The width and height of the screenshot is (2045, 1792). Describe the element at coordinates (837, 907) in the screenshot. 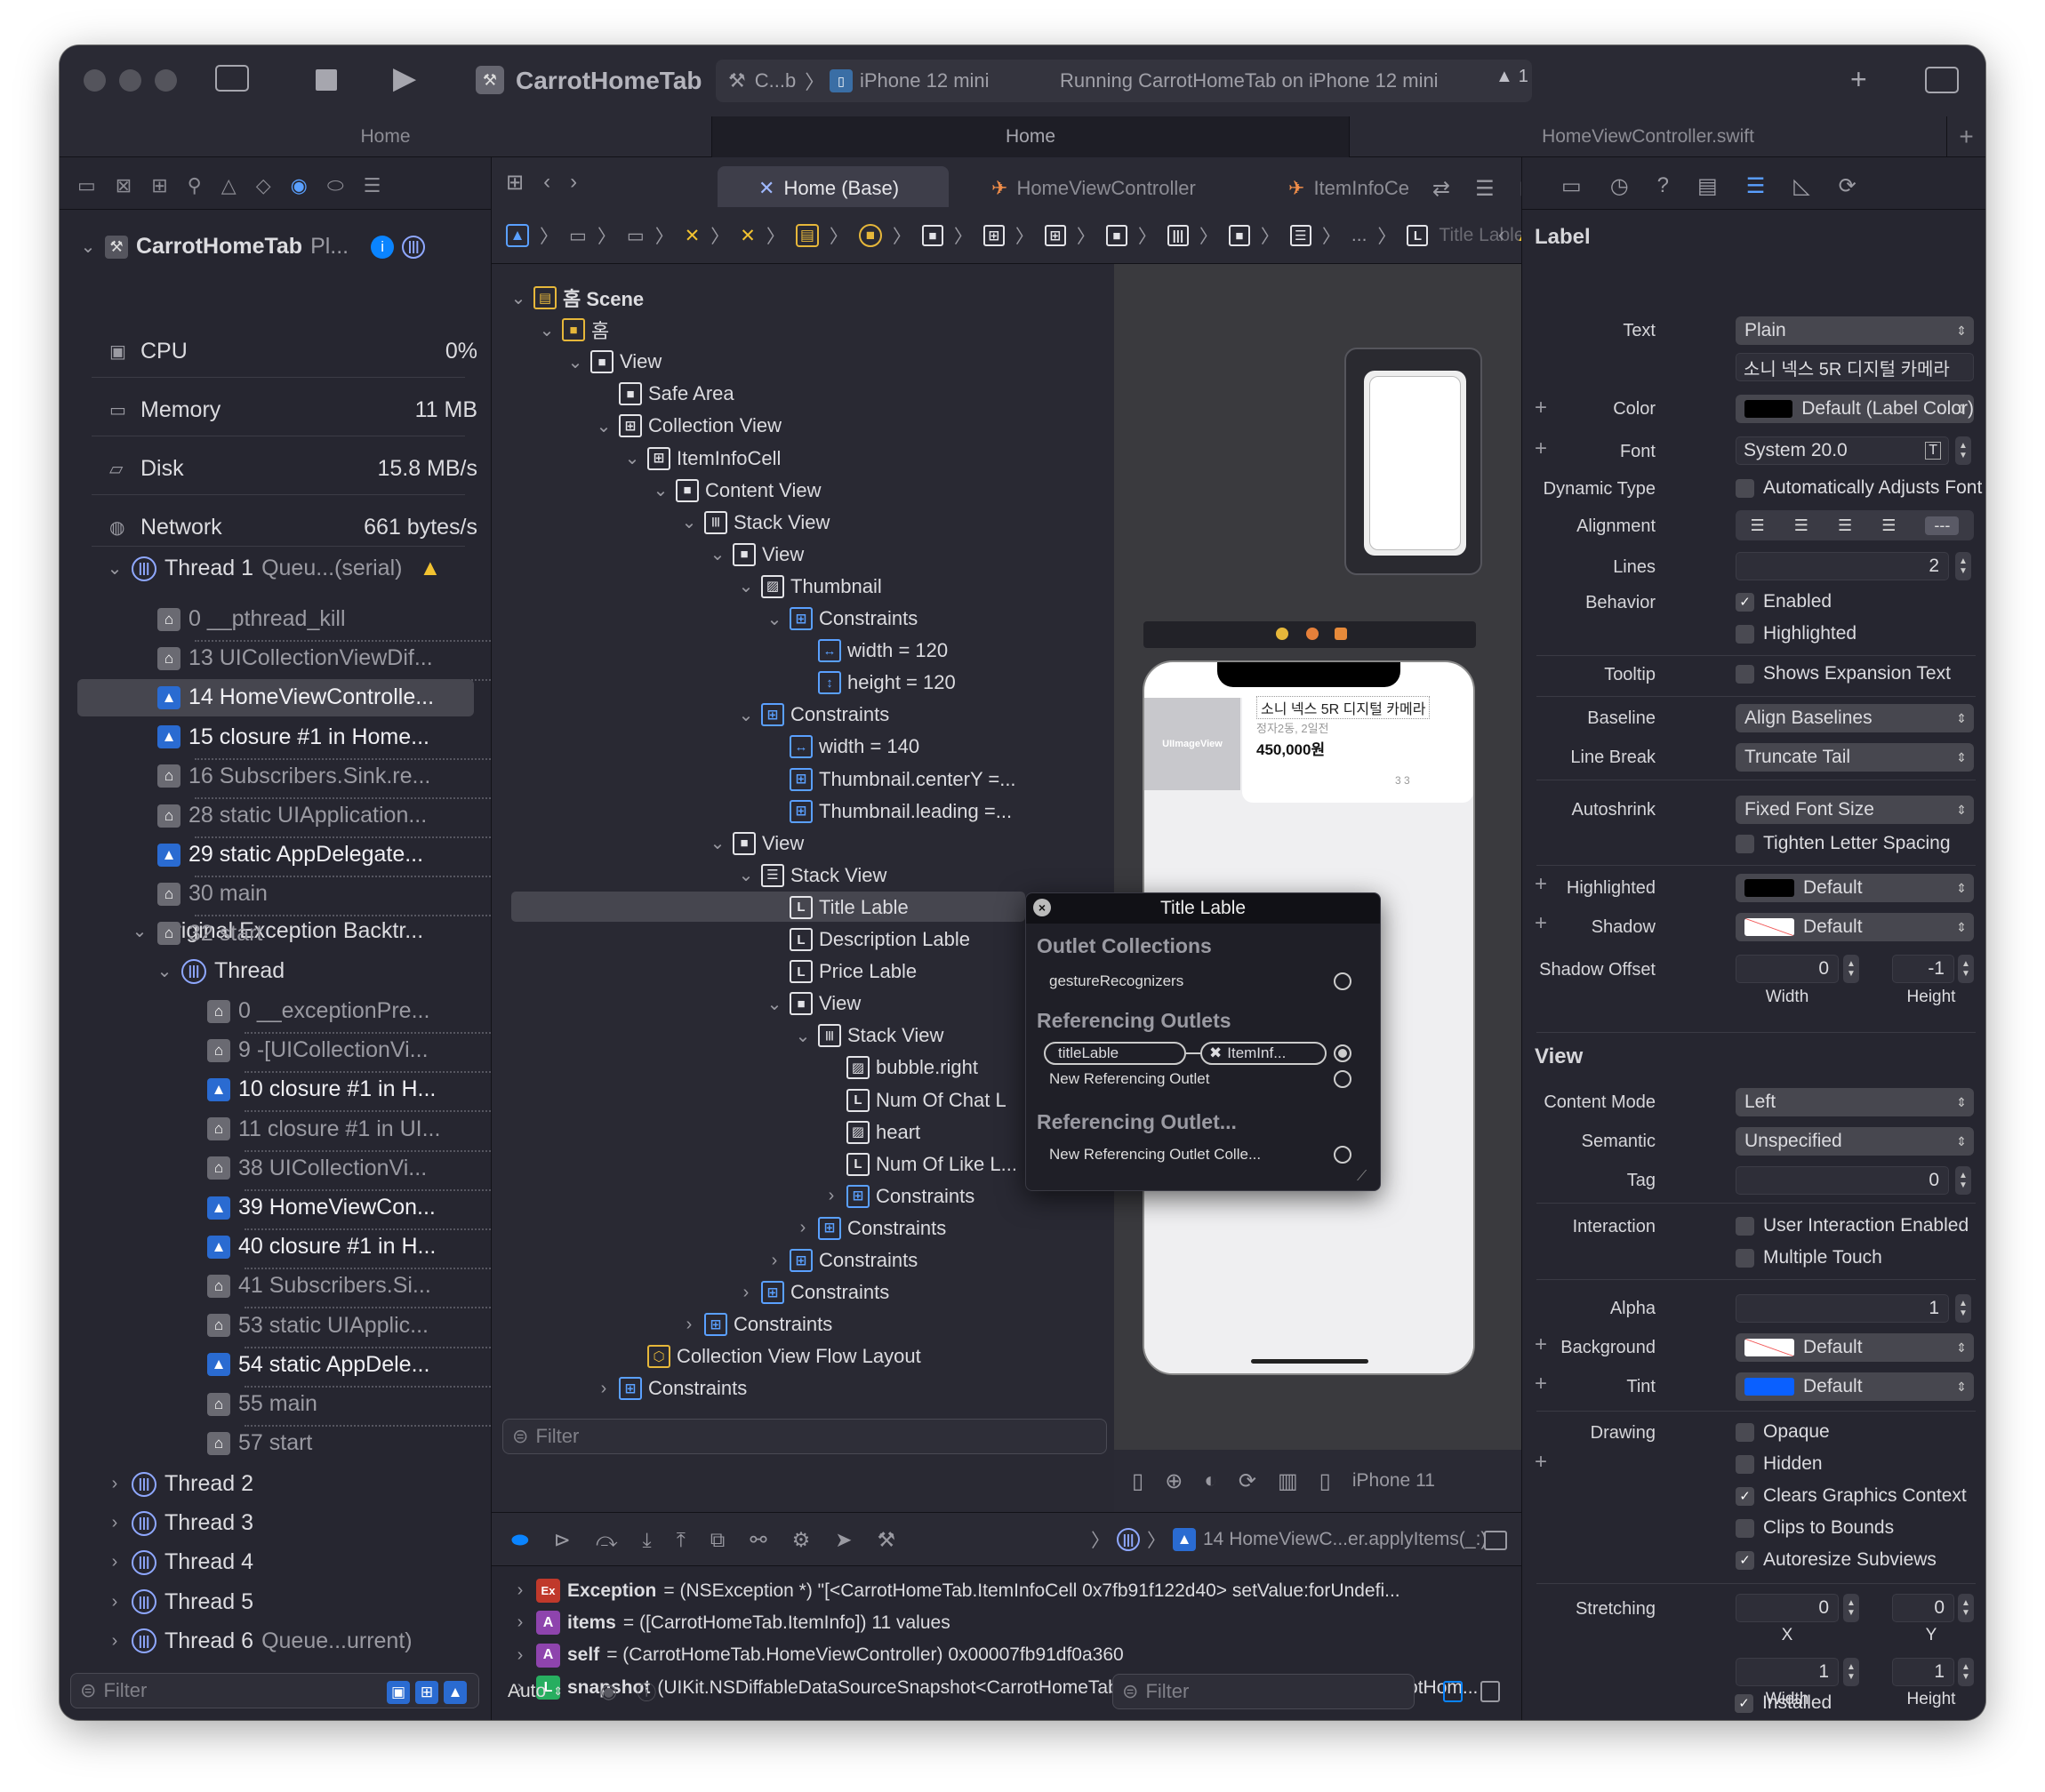

I see `outline-item: L Title Lable` at that location.